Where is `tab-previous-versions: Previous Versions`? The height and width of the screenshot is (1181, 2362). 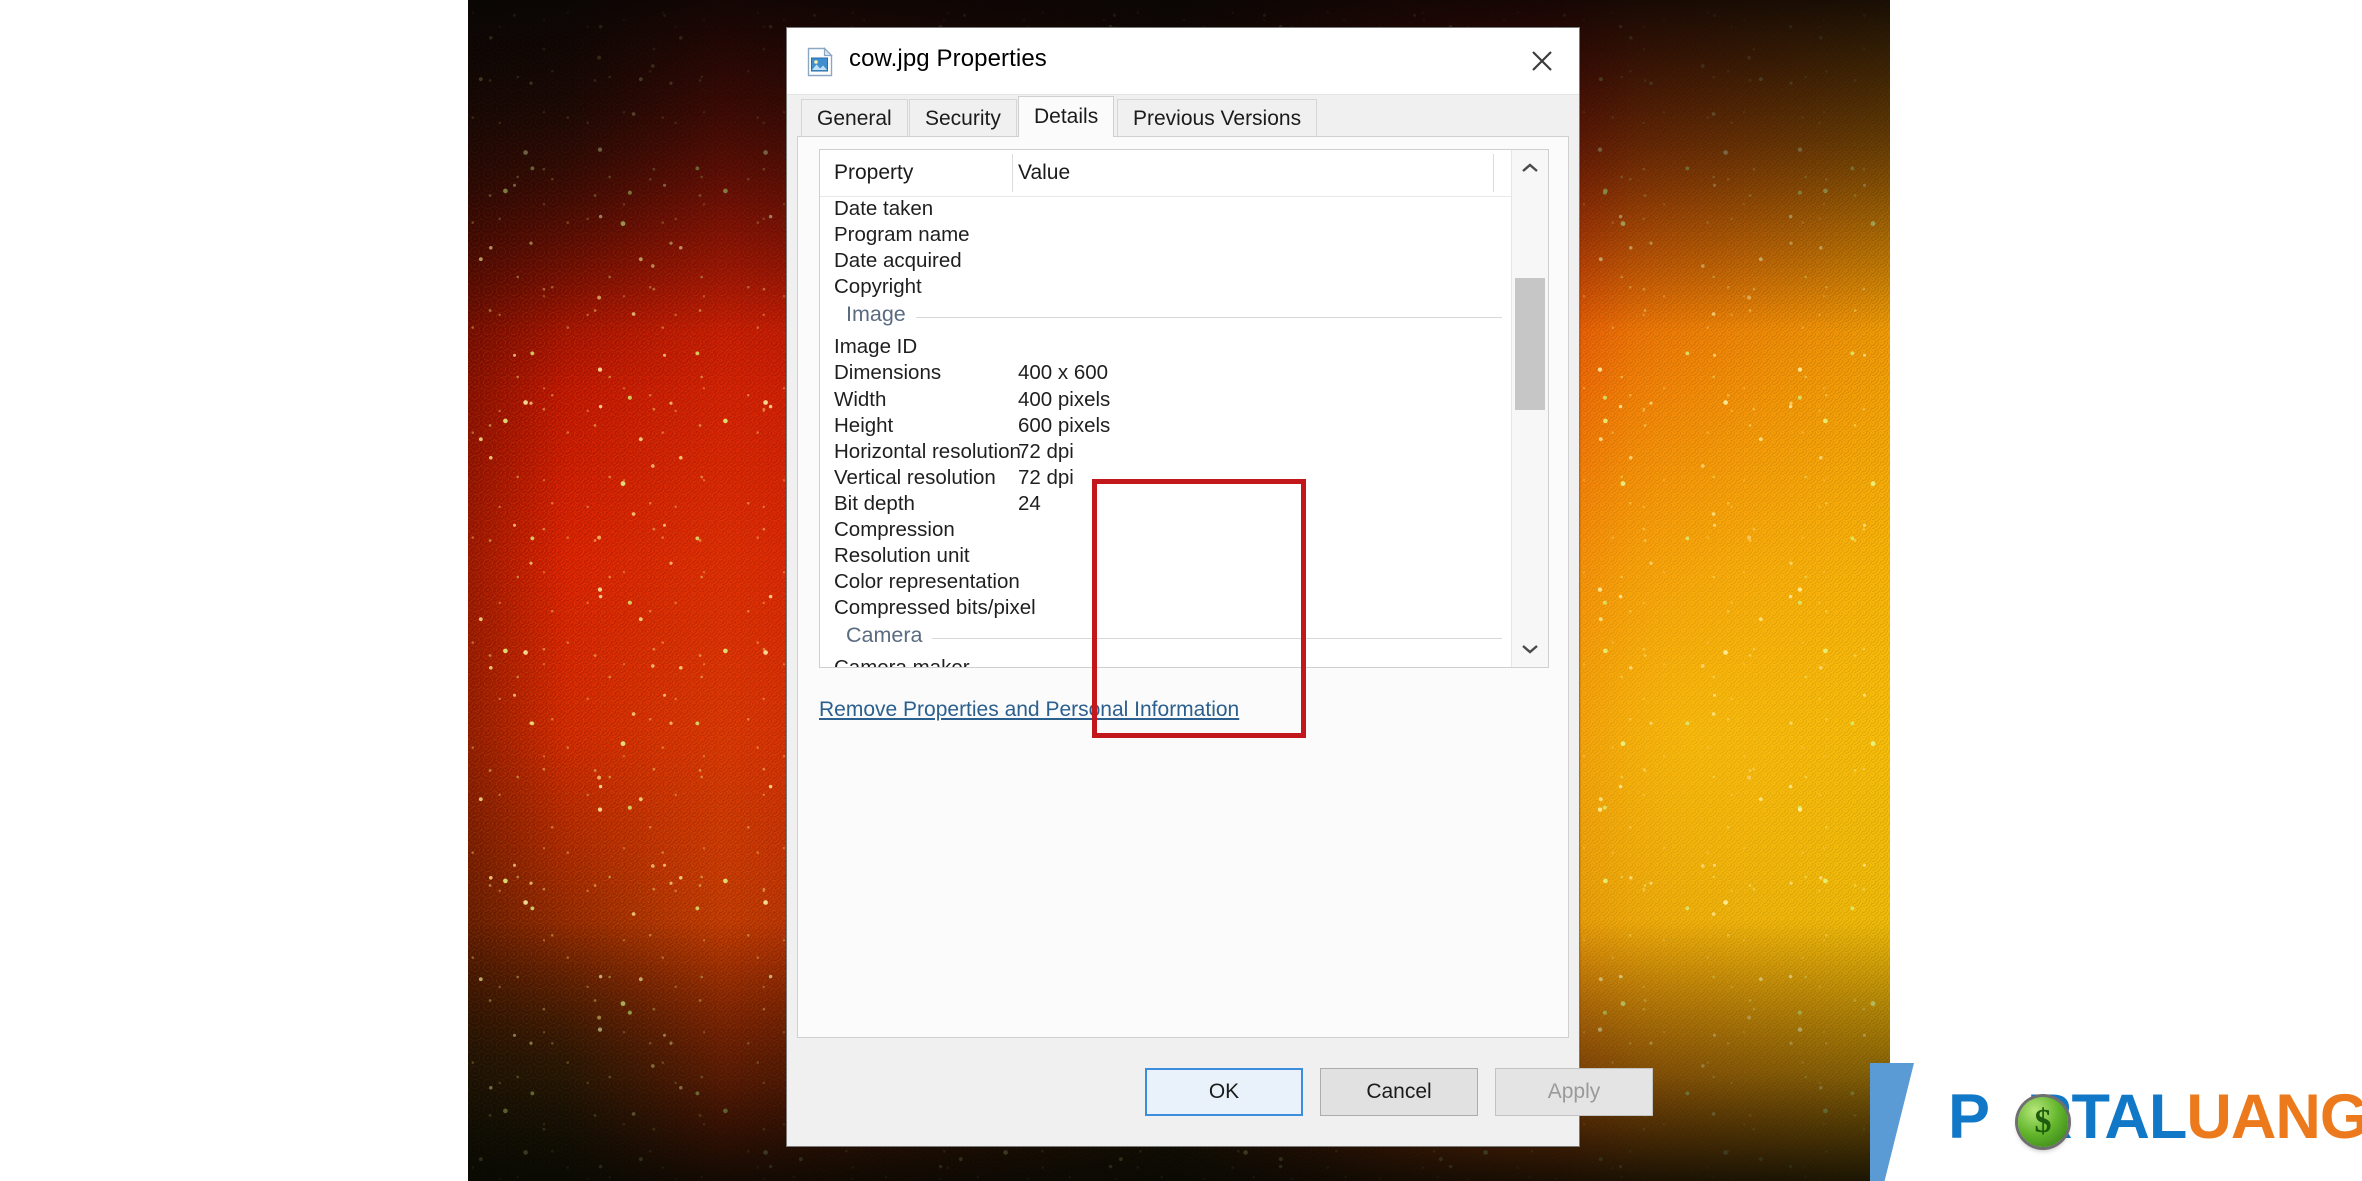
tab-previous-versions: Previous Versions is located at coordinates (1217, 118).